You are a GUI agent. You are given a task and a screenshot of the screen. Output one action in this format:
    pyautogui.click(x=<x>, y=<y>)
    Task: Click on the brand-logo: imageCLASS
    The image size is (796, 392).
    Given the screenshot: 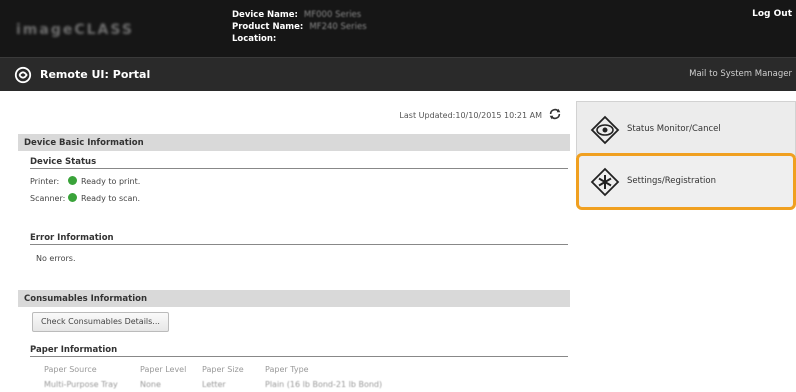 What is the action you would take?
    pyautogui.click(x=75, y=30)
    